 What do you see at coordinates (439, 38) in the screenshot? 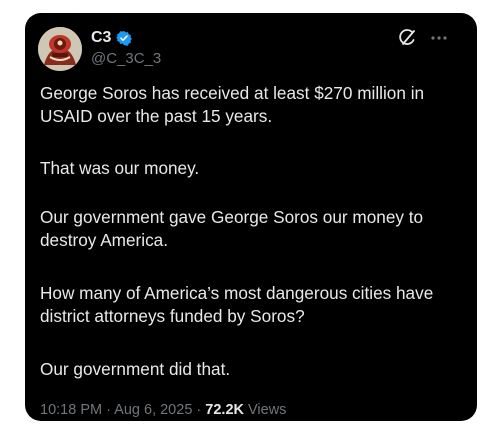
I see `more-options-icon` at bounding box center [439, 38].